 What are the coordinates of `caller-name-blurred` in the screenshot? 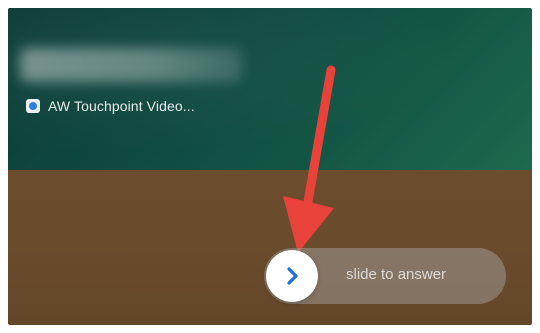 It's located at (131, 65).